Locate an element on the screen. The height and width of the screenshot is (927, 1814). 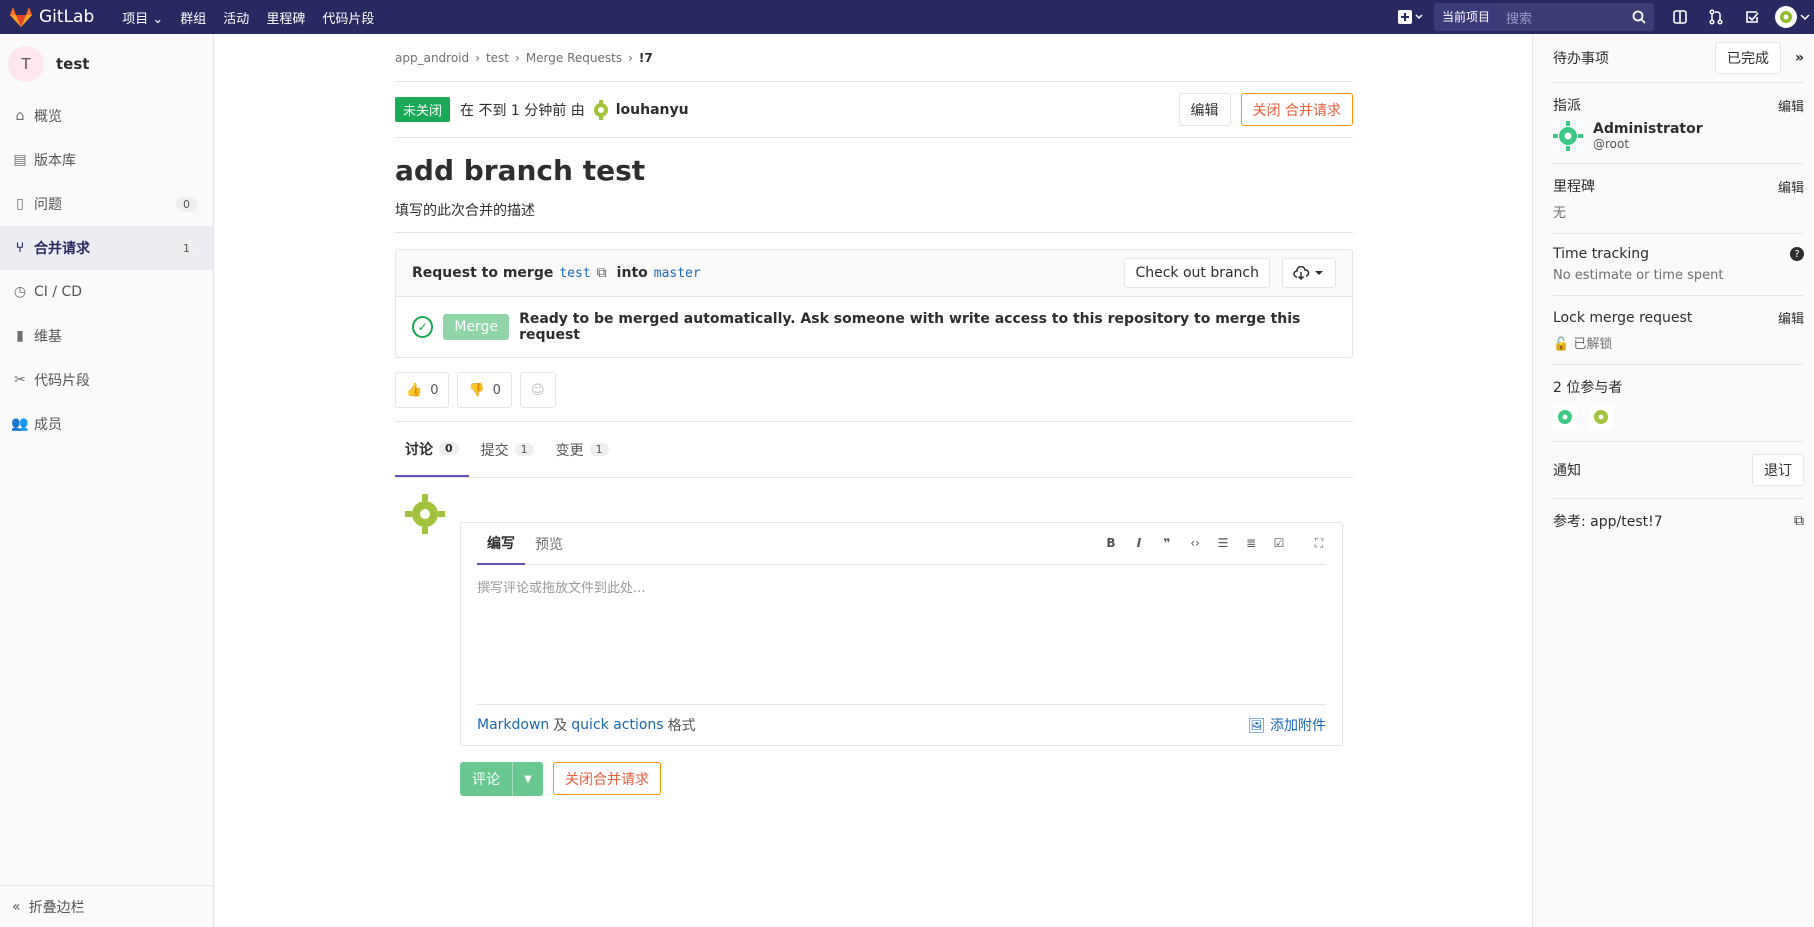
code-icon: ‹› is located at coordinates (1195, 543).